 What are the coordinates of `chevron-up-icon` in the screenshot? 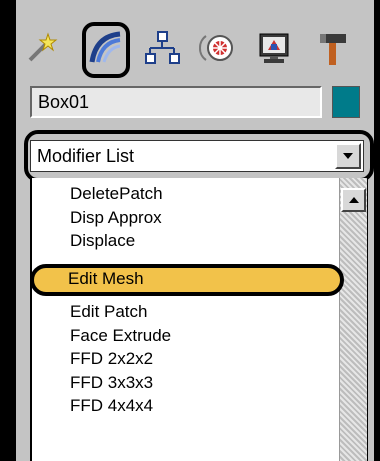 It's located at (353, 200).